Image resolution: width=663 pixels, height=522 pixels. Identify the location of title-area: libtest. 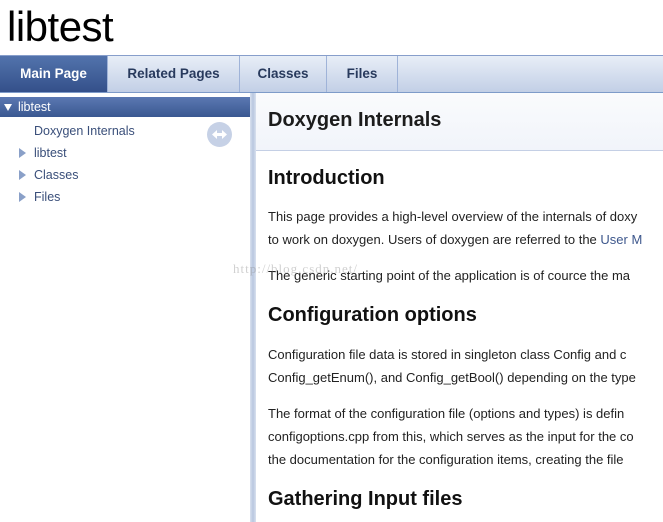
(331, 28).